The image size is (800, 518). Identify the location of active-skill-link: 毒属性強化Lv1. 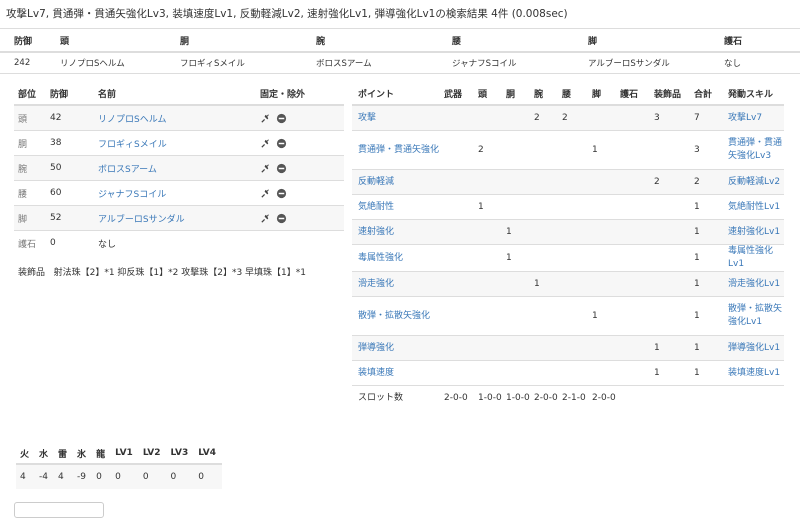
(750, 257).